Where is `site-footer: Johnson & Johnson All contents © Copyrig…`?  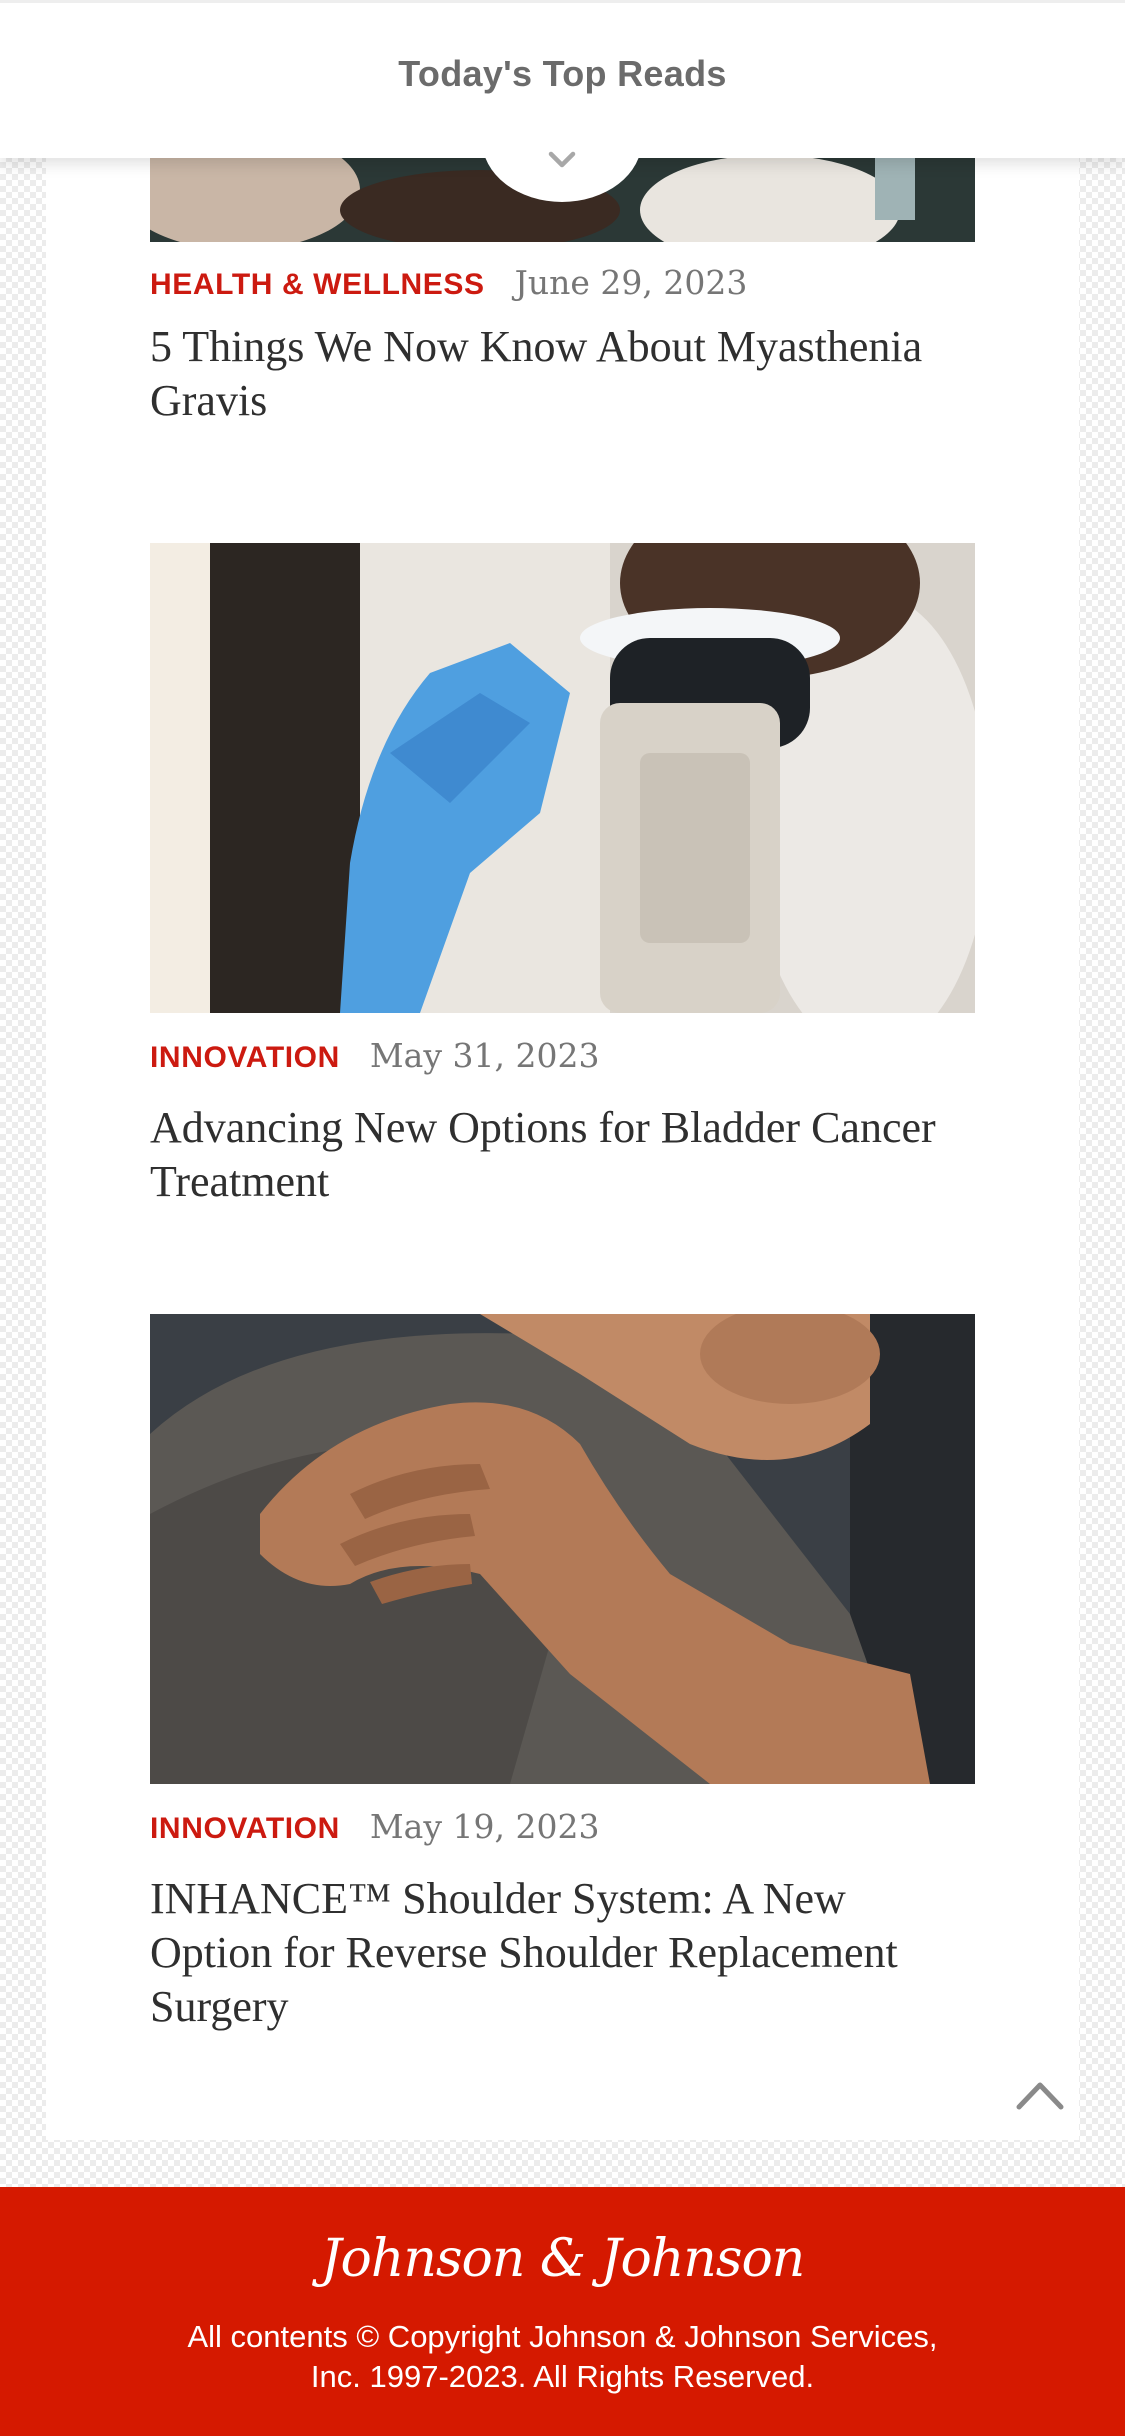
site-footer: Johnson & Johnson All contents © Copyrig… is located at coordinates (562, 2311).